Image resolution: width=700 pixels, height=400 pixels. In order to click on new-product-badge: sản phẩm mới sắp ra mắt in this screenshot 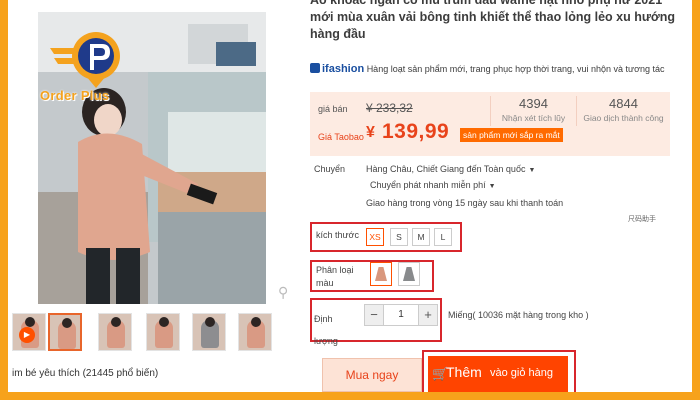, I will do `click(511, 135)`.